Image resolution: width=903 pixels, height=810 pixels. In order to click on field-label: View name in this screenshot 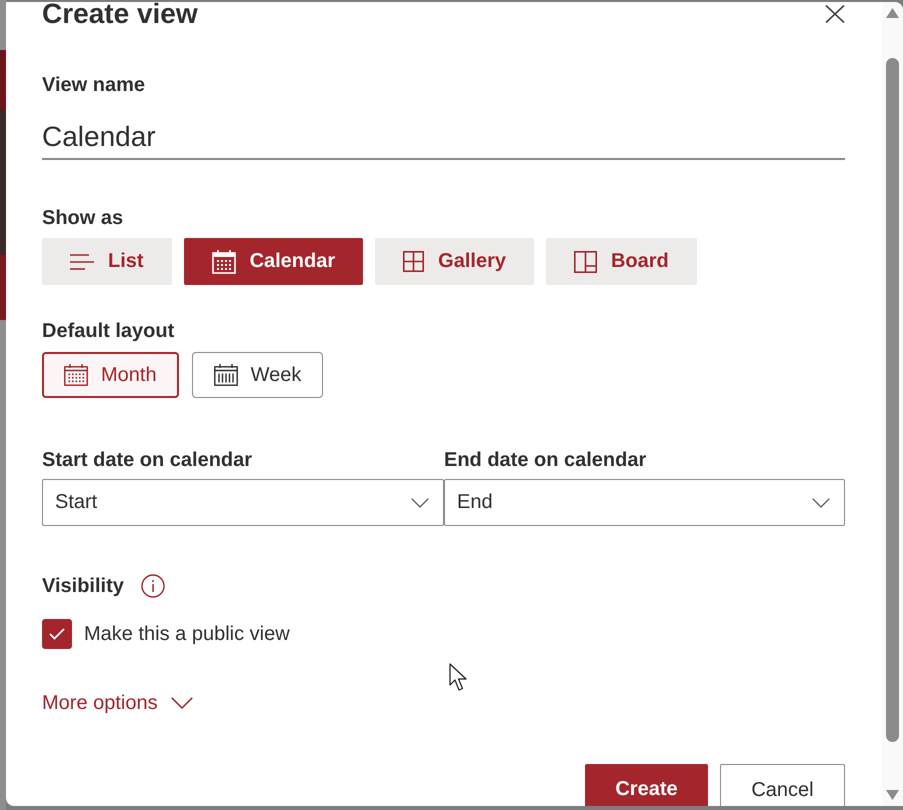, I will do `click(94, 85)`.